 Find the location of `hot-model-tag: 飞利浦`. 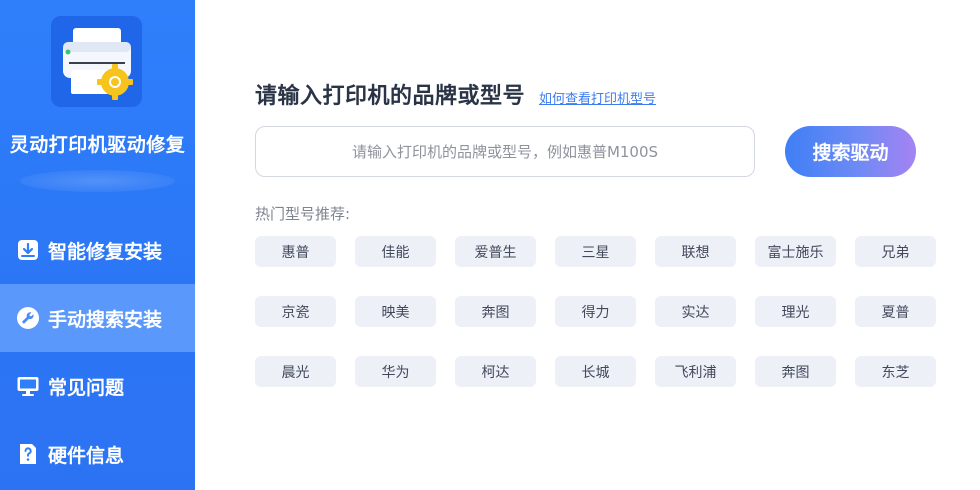

hot-model-tag: 飞利浦 is located at coordinates (695, 371).